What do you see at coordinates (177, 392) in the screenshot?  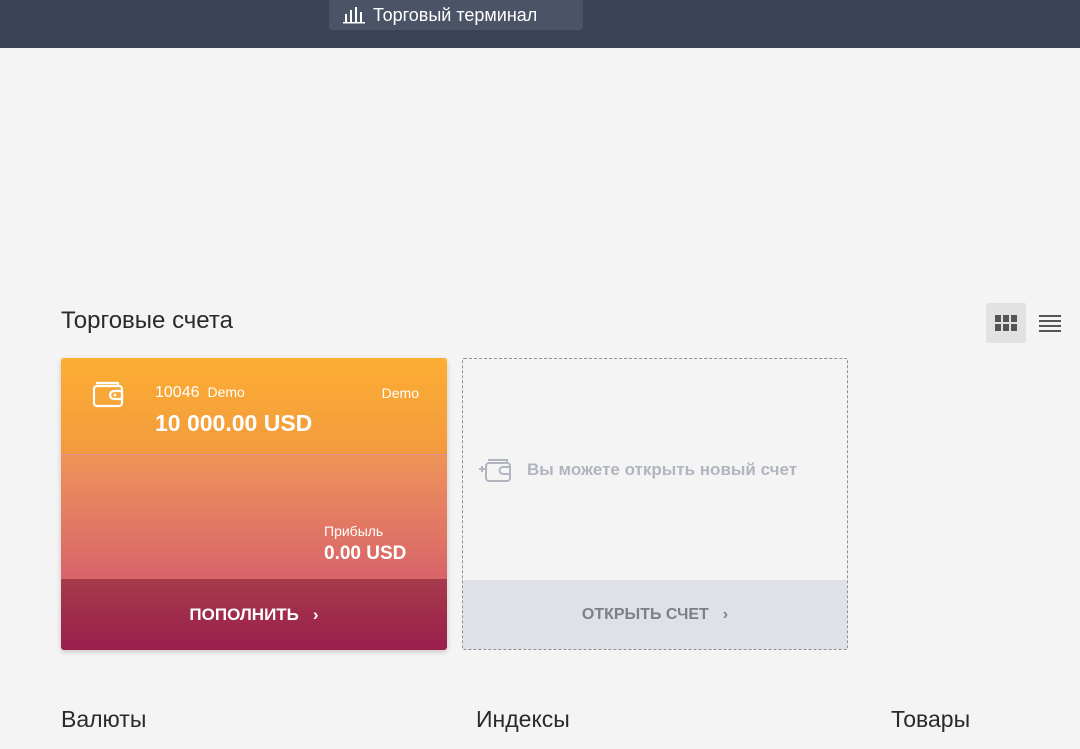 I see `account-number-value: 10046` at bounding box center [177, 392].